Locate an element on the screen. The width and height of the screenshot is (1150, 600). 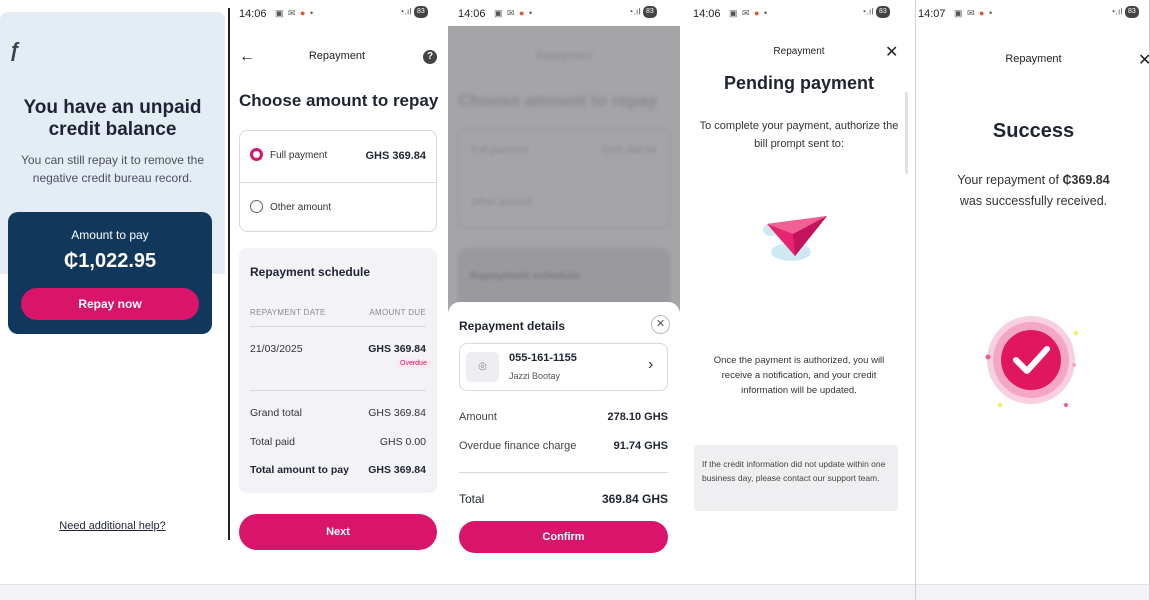
confirm-button: Confirm is located at coordinates (563, 537).